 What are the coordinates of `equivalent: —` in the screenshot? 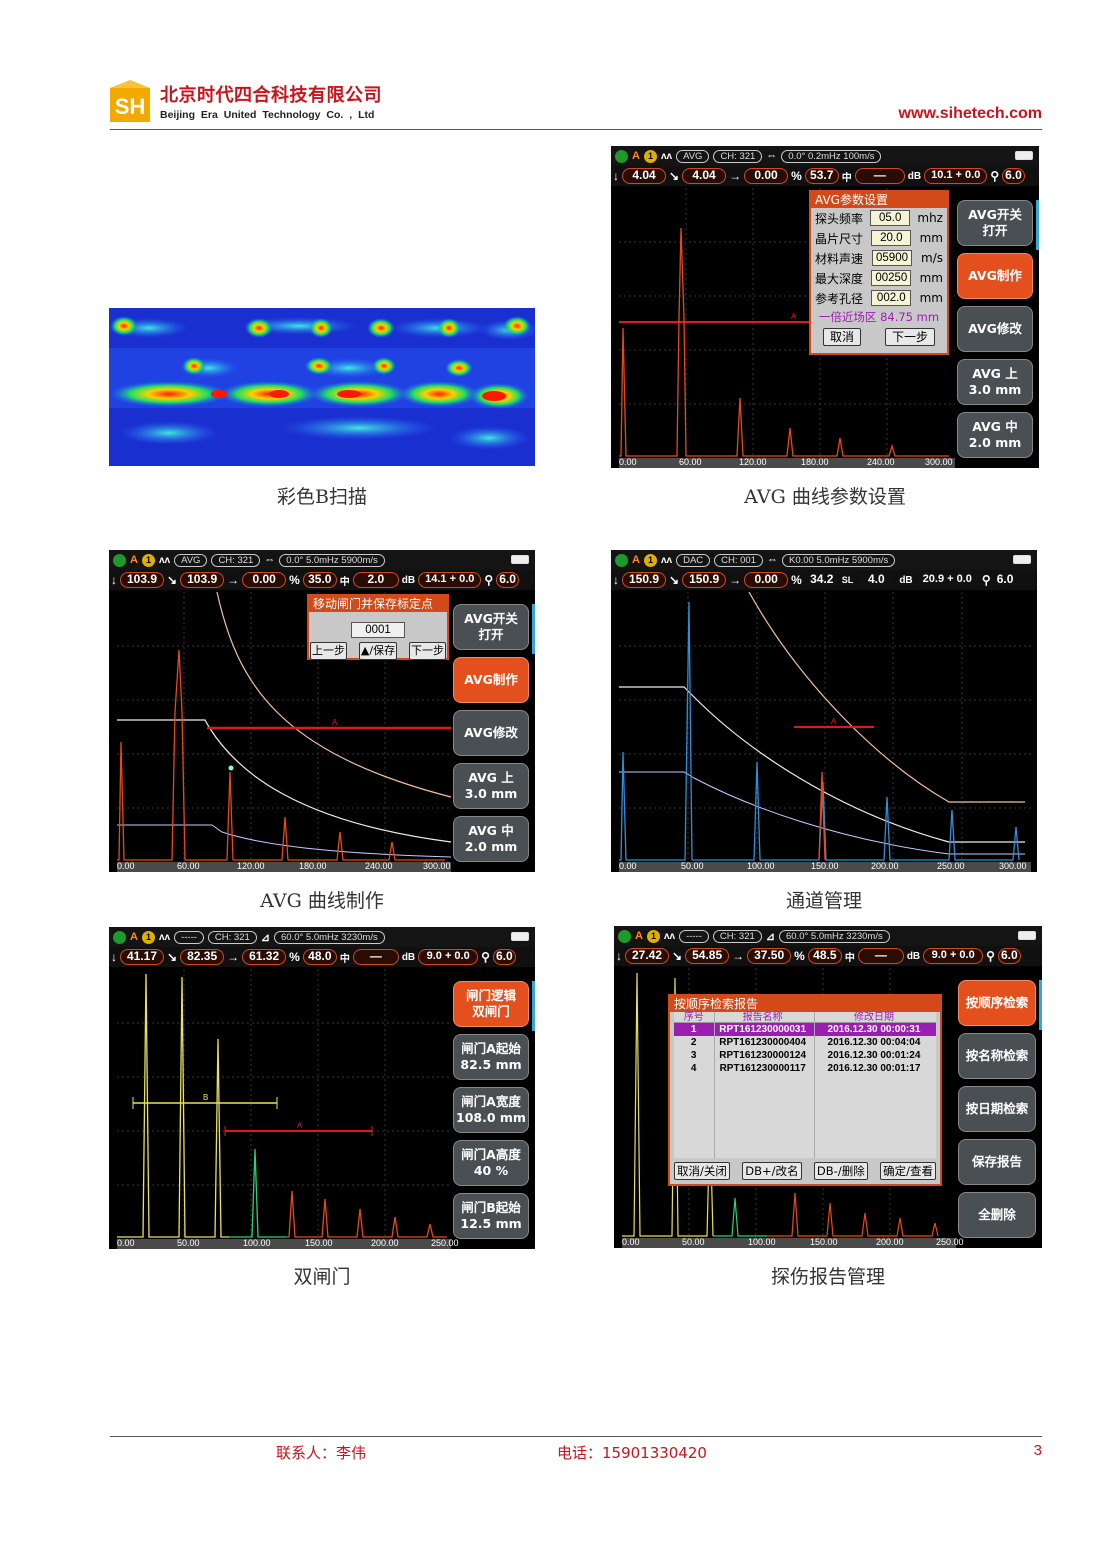 It's located at (375, 957).